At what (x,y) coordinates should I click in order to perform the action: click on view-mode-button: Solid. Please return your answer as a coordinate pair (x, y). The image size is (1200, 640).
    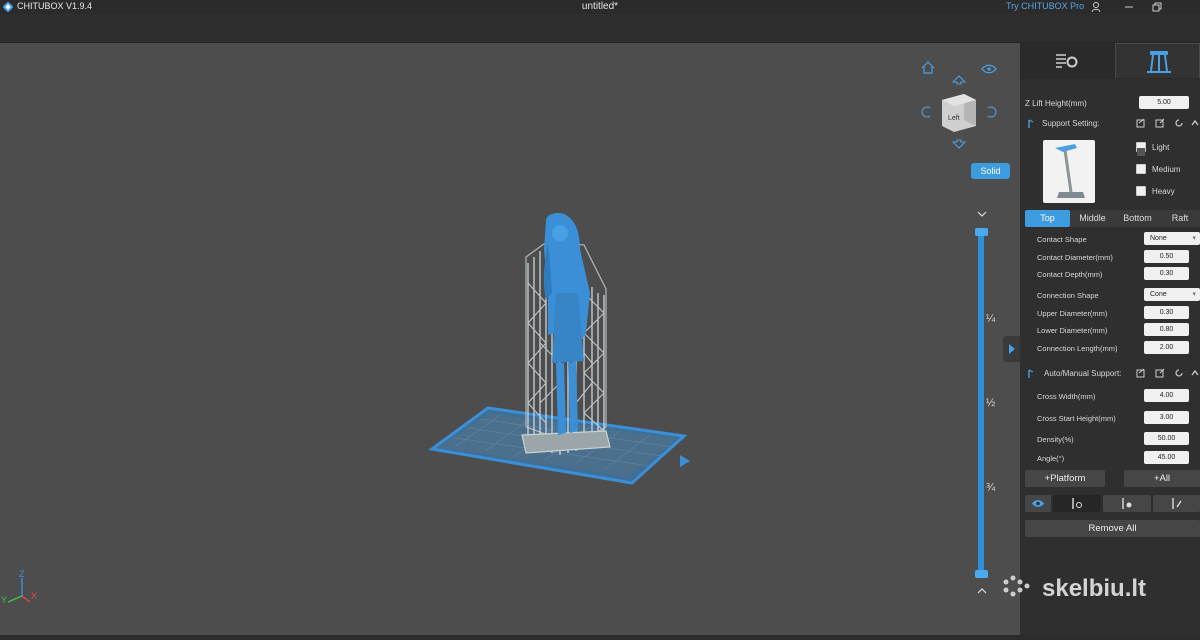
    Looking at the image, I should click on (990, 171).